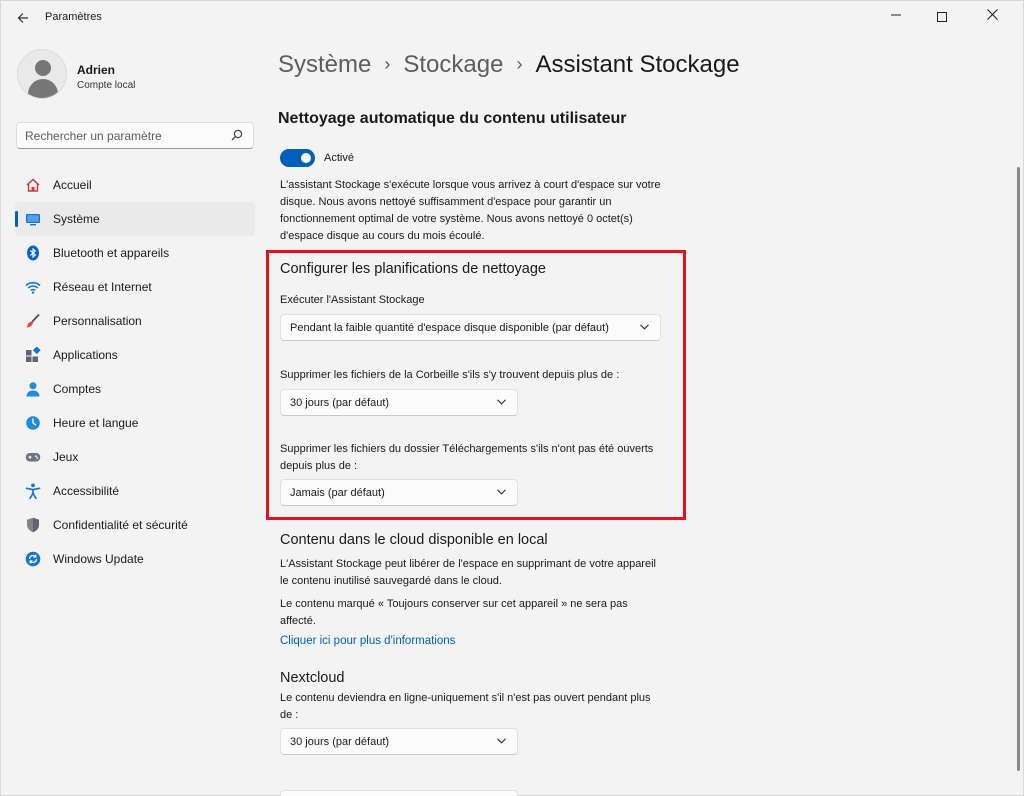  I want to click on apps-icon, so click(33, 354).